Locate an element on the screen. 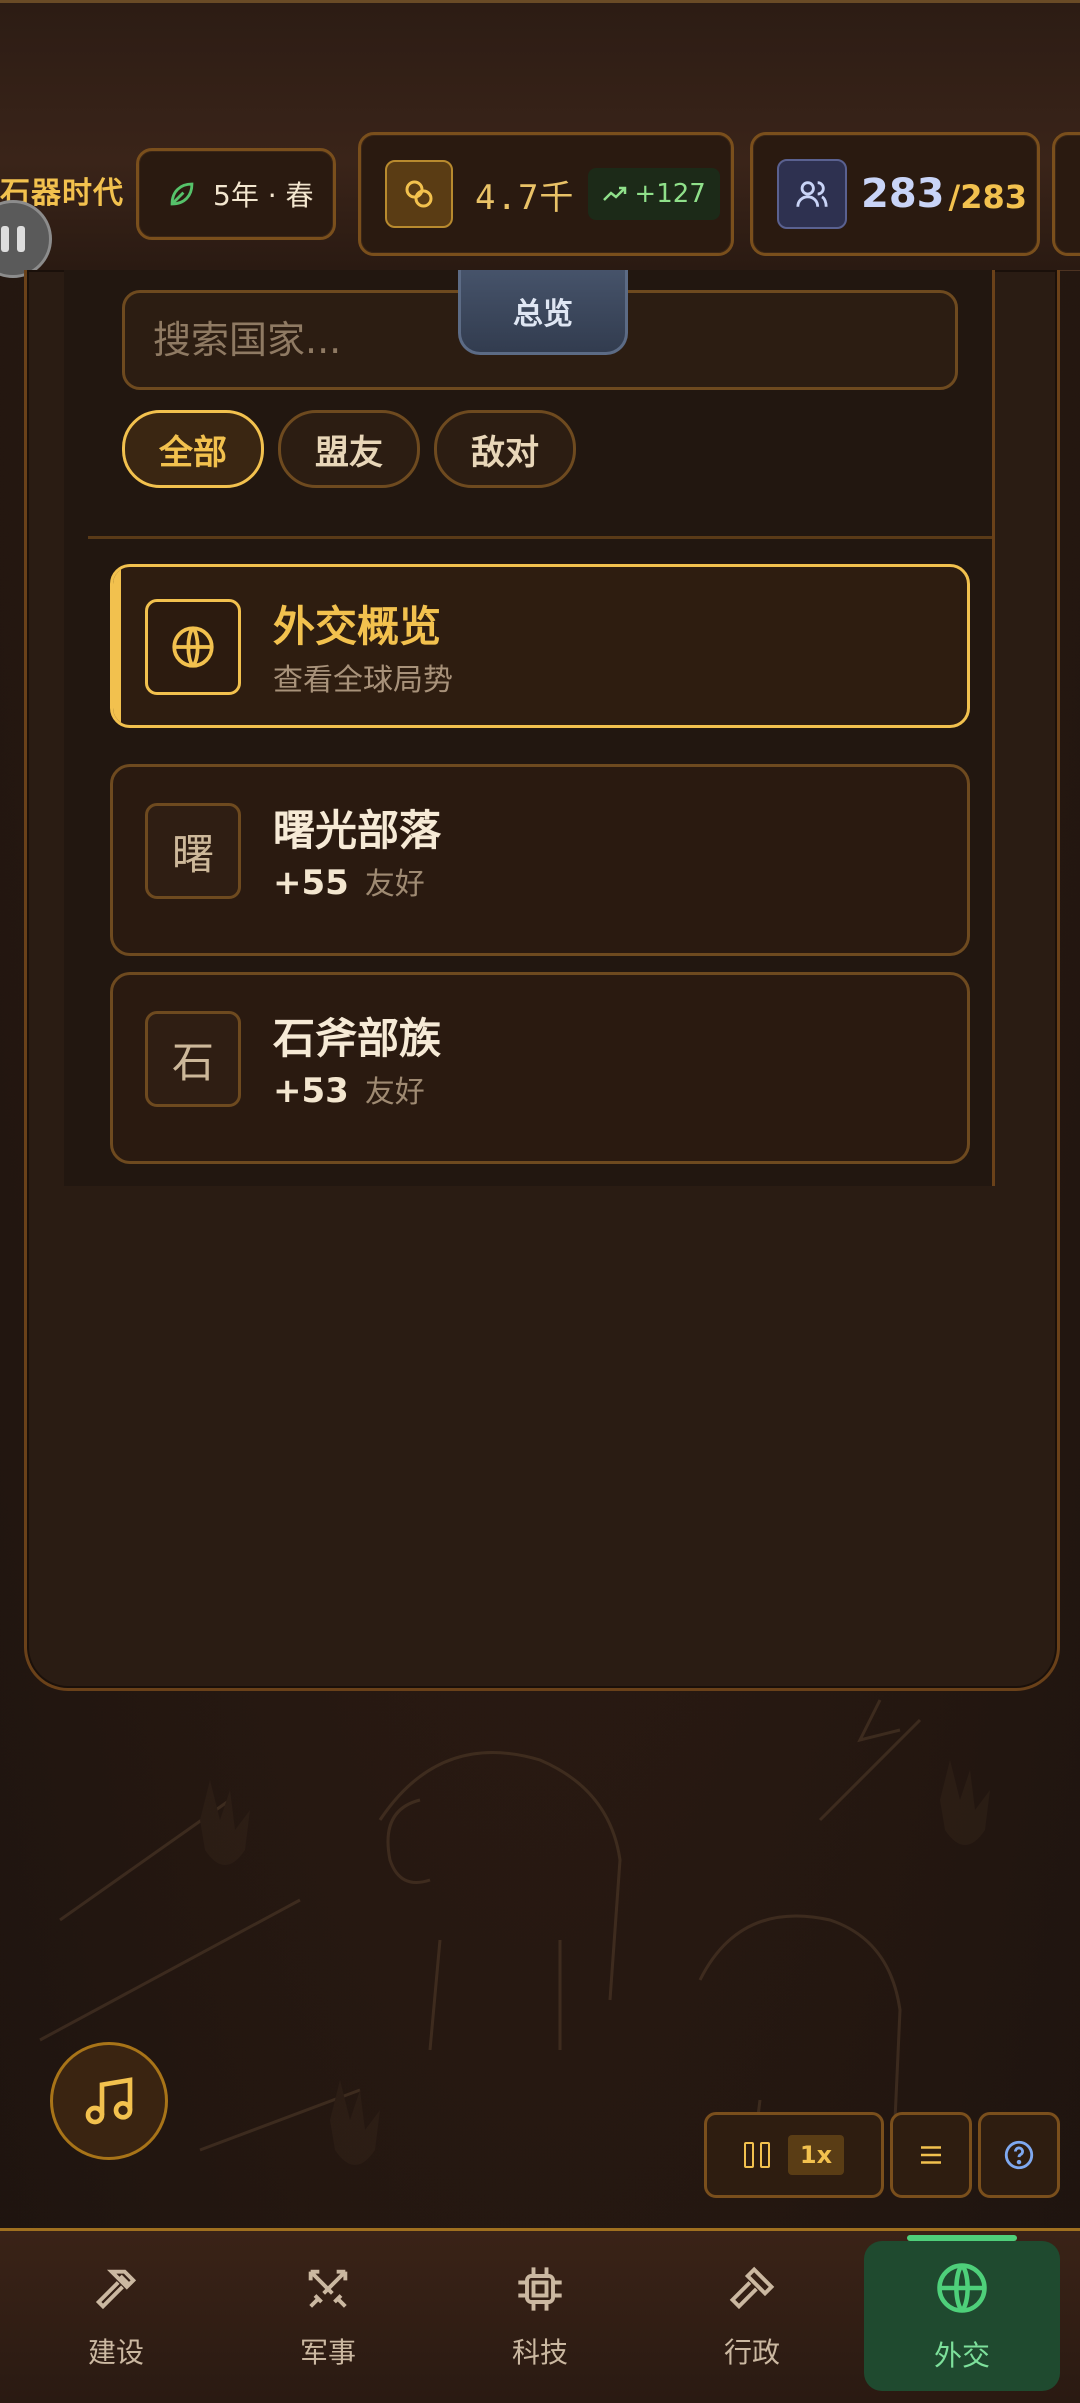  chip-icon is located at coordinates (540, 2289).